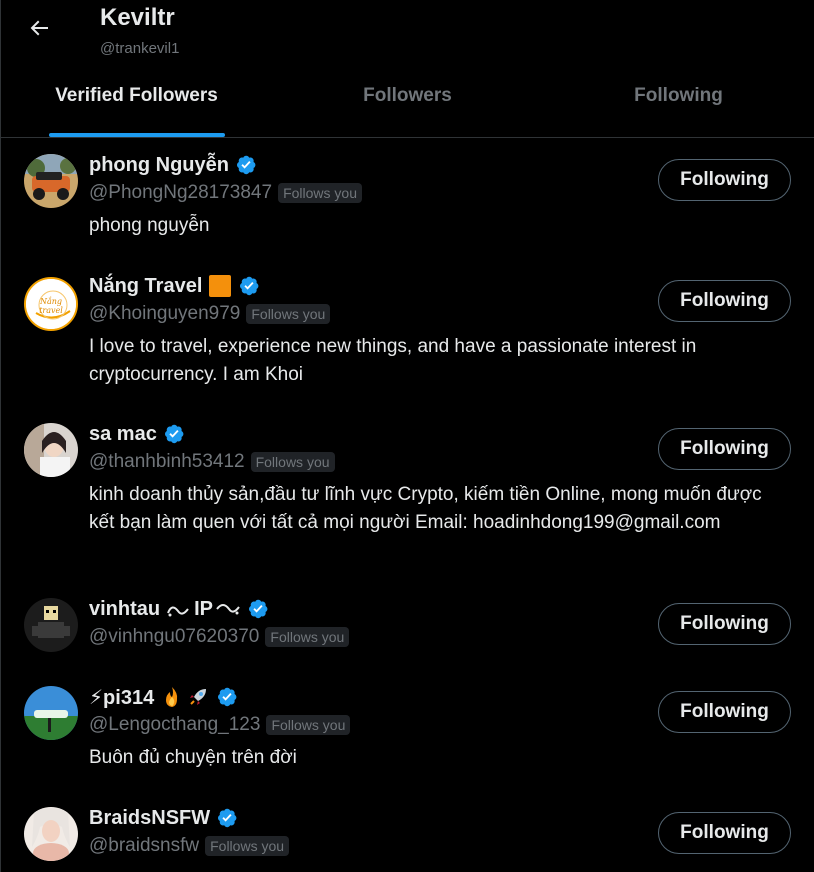 The image size is (814, 872). Describe the element at coordinates (174, 637) in the screenshot. I see `user-handle: @vinhngu07620370` at that location.